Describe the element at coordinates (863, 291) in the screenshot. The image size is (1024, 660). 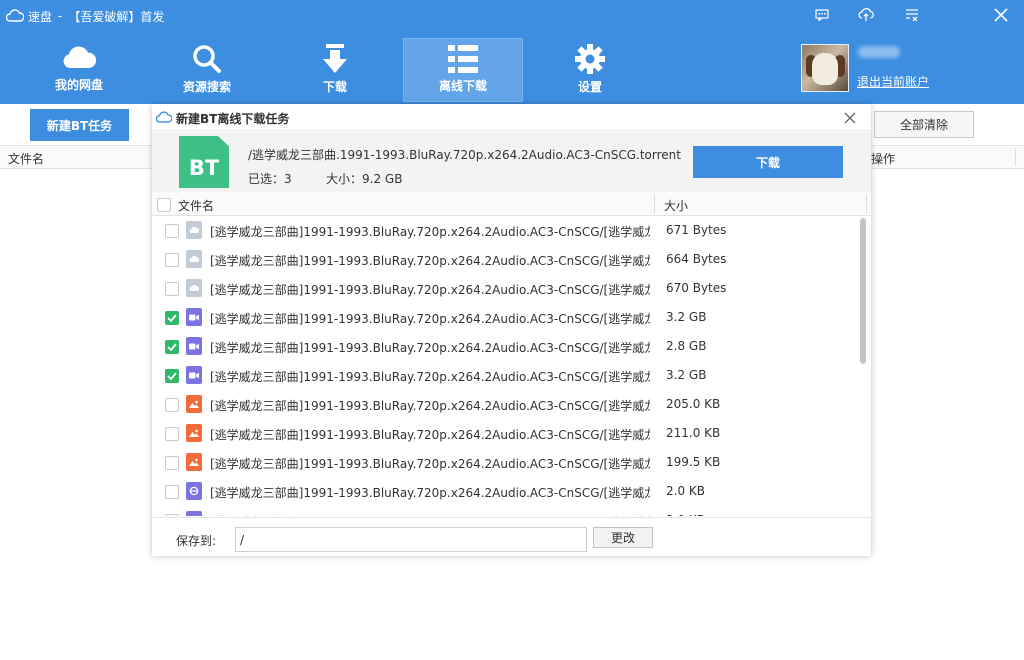
I see `file-list-scrollbar` at that location.